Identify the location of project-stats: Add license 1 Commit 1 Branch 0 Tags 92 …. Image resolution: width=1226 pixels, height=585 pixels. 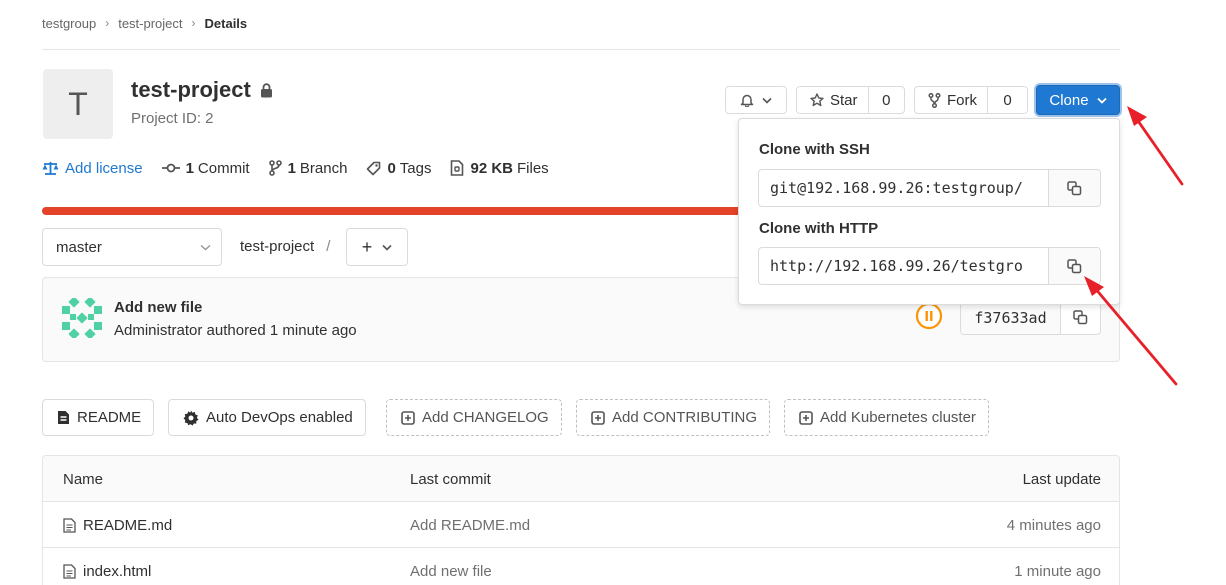
(305, 168).